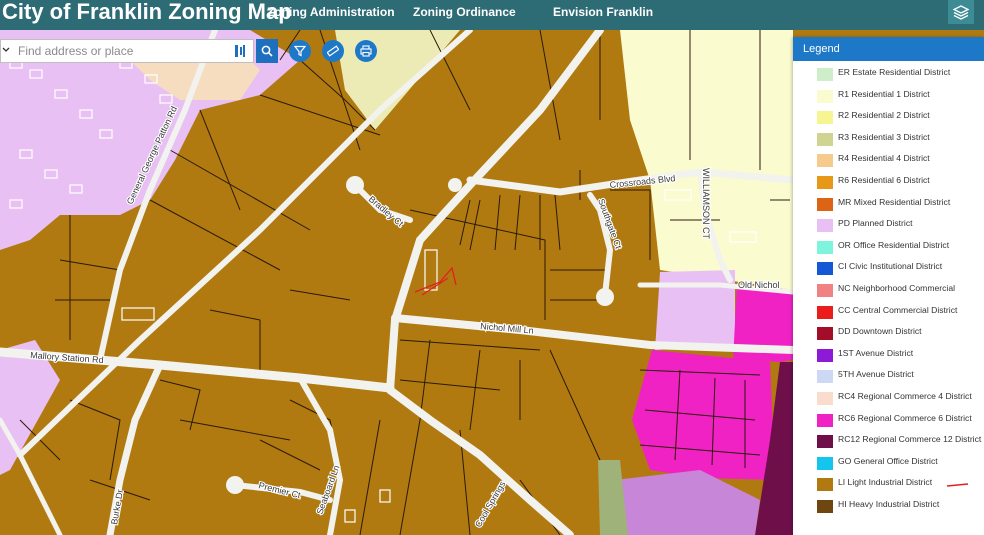  I want to click on layers-button, so click(961, 12).